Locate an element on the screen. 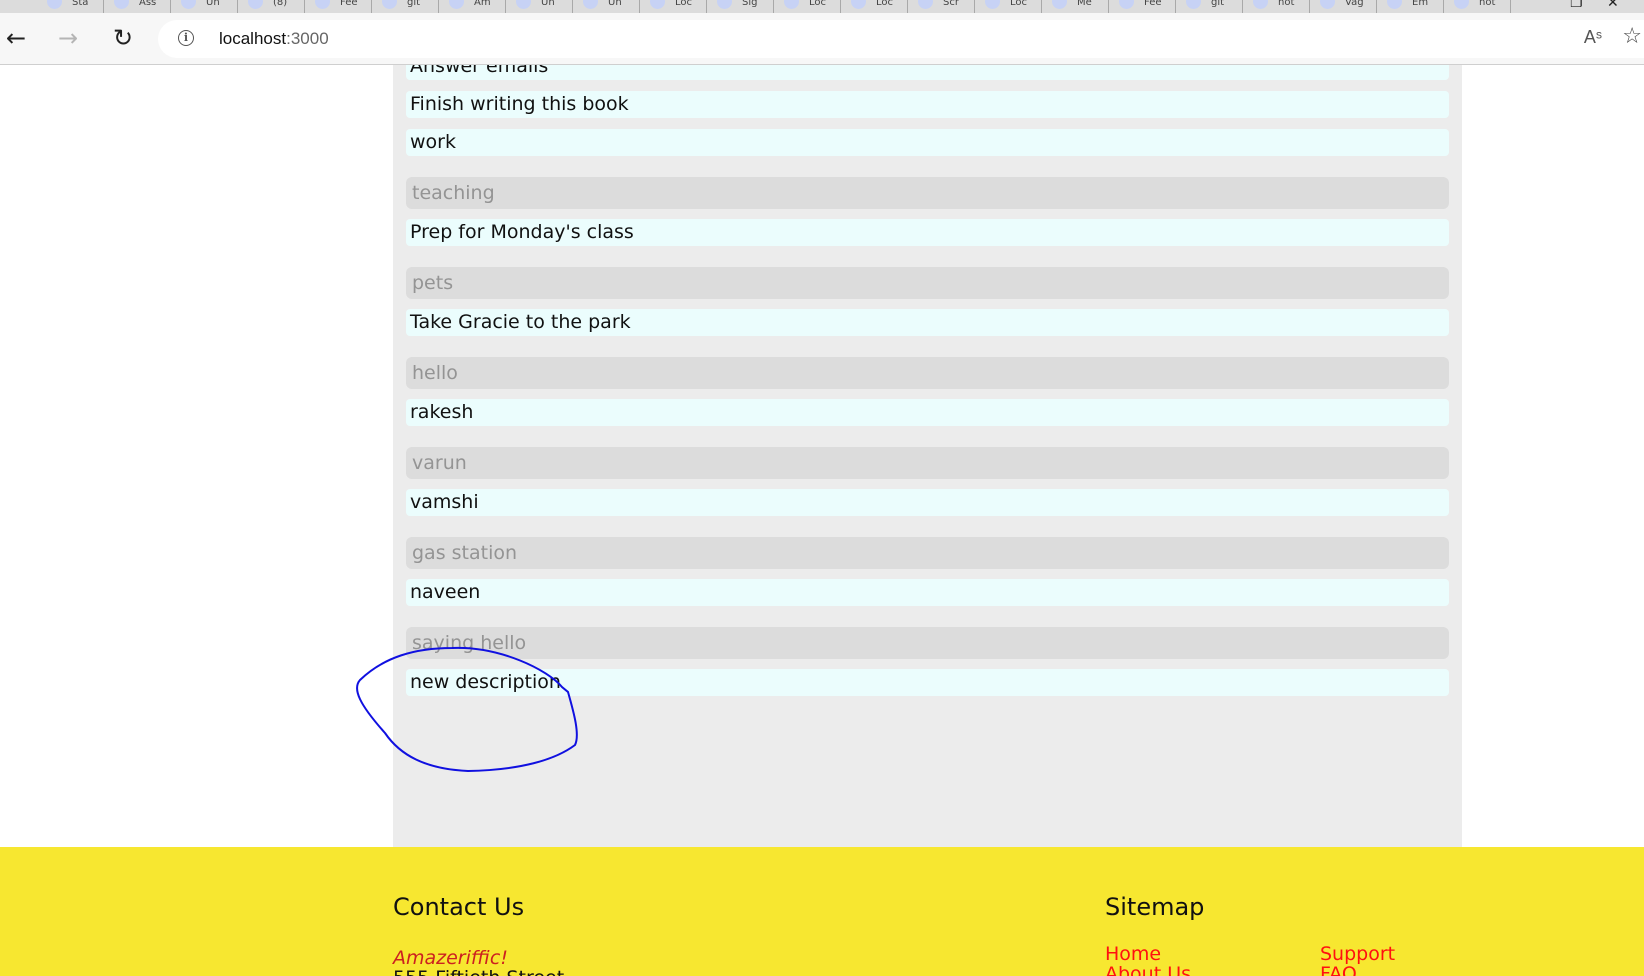 The image size is (1644, 976). url-host: localhost is located at coordinates (253, 38).